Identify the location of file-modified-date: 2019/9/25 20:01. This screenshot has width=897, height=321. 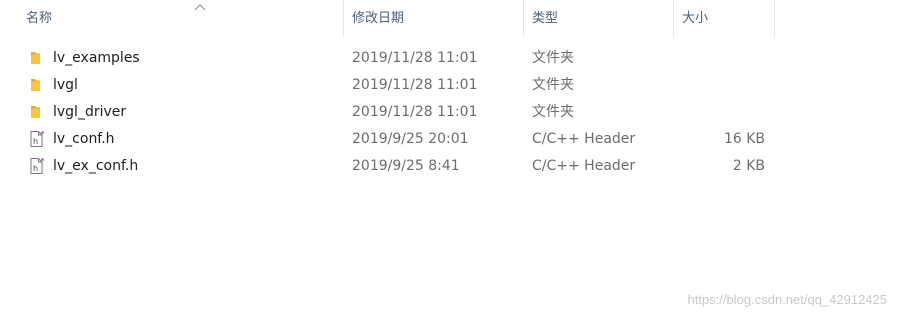
(410, 139).